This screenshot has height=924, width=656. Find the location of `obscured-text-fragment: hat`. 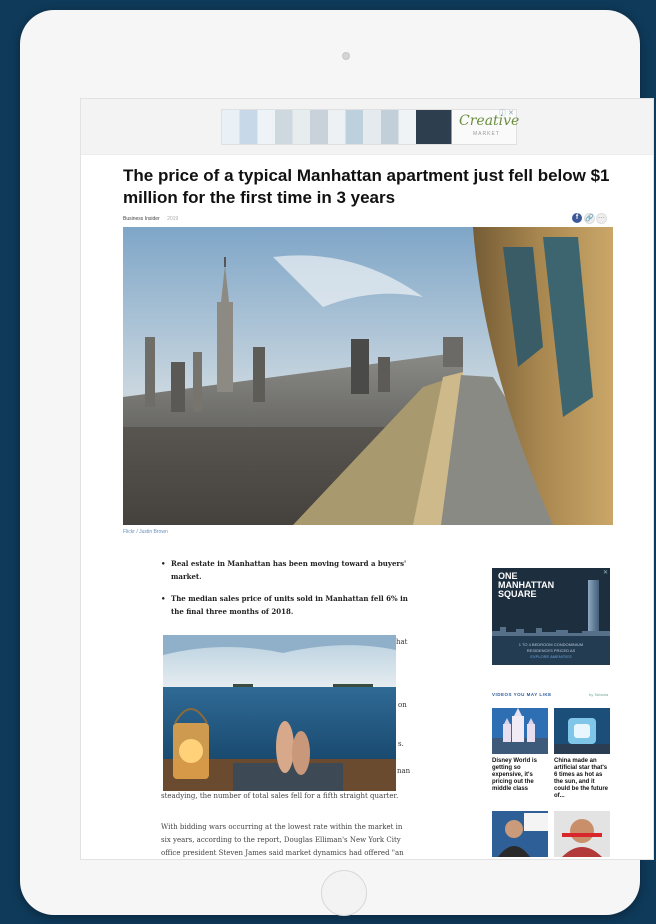

obscured-text-fragment: hat is located at coordinates (402, 642).